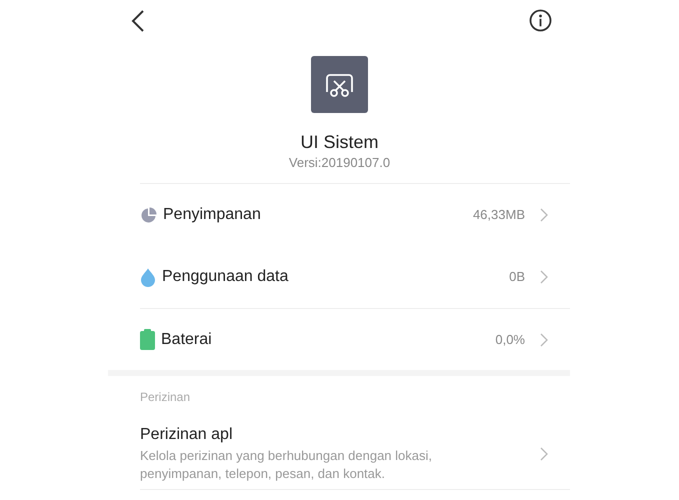 This screenshot has height=500, width=679. What do you see at coordinates (212, 215) in the screenshot?
I see `row-label: Penyimpanan` at bounding box center [212, 215].